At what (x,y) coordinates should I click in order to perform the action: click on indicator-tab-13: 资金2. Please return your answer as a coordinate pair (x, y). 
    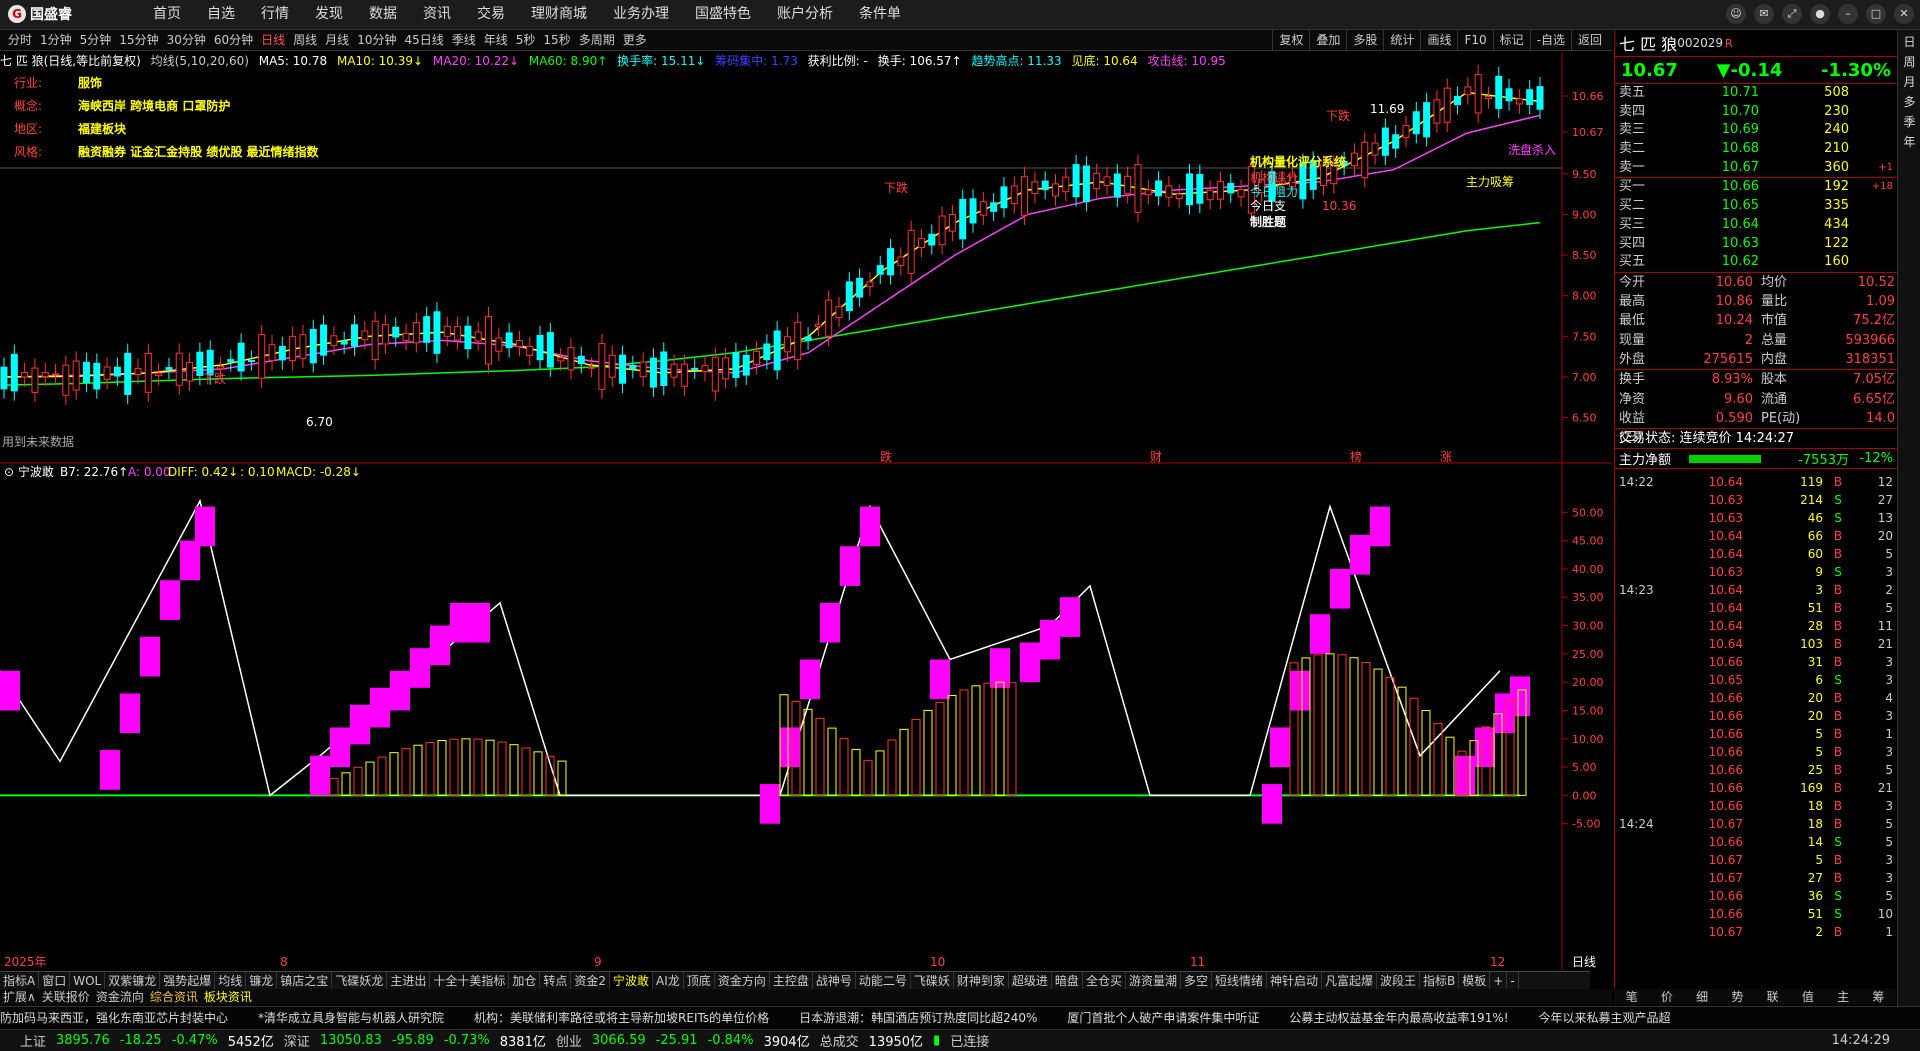
    Looking at the image, I should click on (591, 981).